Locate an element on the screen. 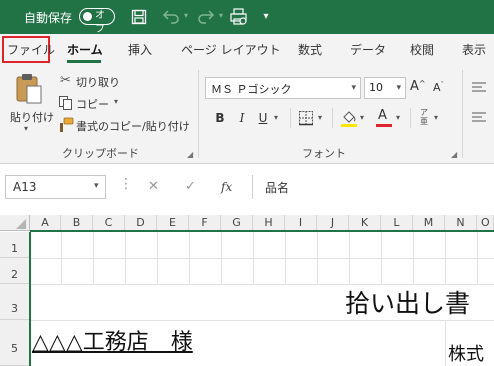 This screenshot has height=366, width=494. font-group-label: フォント is located at coordinates (324, 153).